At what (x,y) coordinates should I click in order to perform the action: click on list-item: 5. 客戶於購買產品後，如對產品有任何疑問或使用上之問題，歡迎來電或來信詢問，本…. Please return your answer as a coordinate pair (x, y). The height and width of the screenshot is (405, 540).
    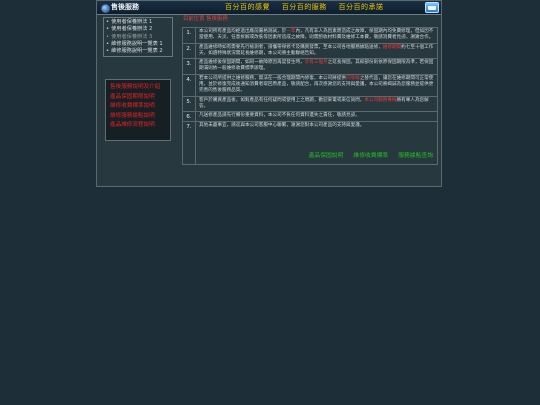
    Looking at the image, I should click on (310, 104).